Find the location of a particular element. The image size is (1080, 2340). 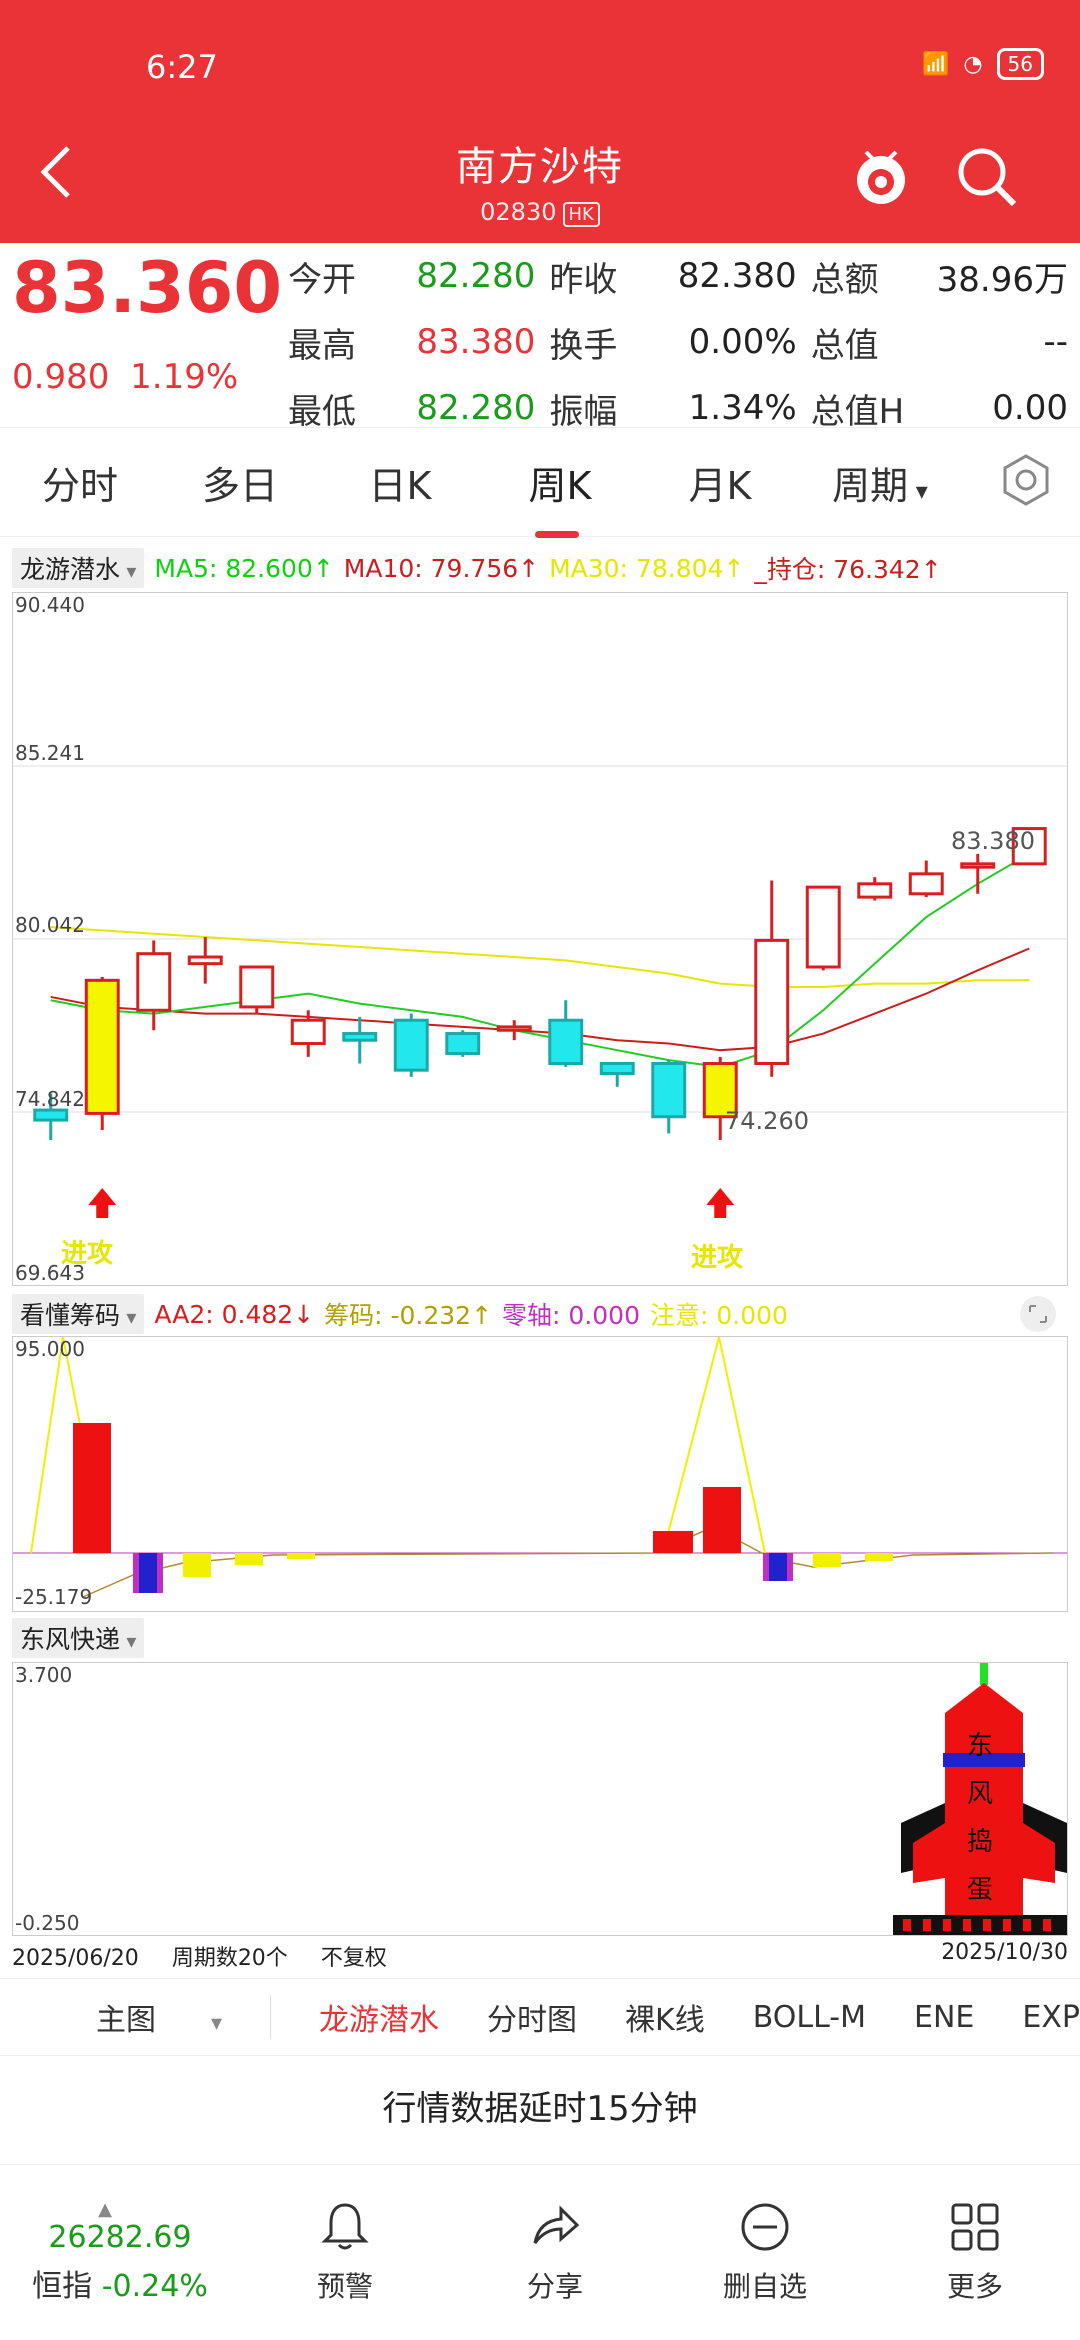

chip-y-top-label: 95.000 is located at coordinates (50, 1349).